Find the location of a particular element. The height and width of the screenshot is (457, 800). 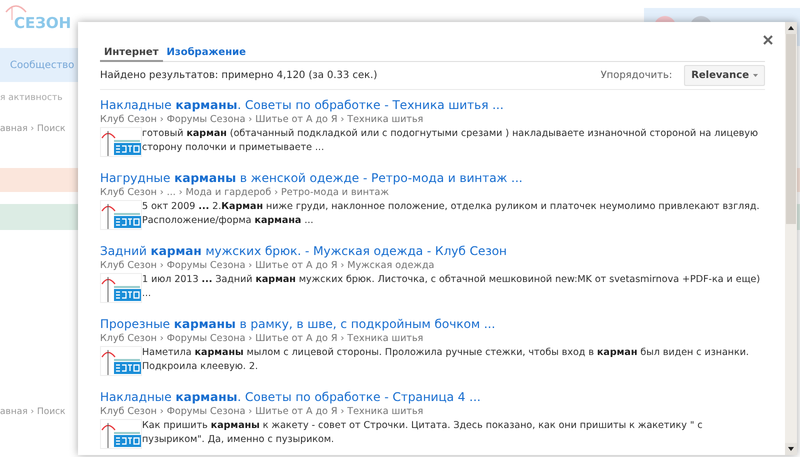

scroll-down-icon is located at coordinates (791, 449).